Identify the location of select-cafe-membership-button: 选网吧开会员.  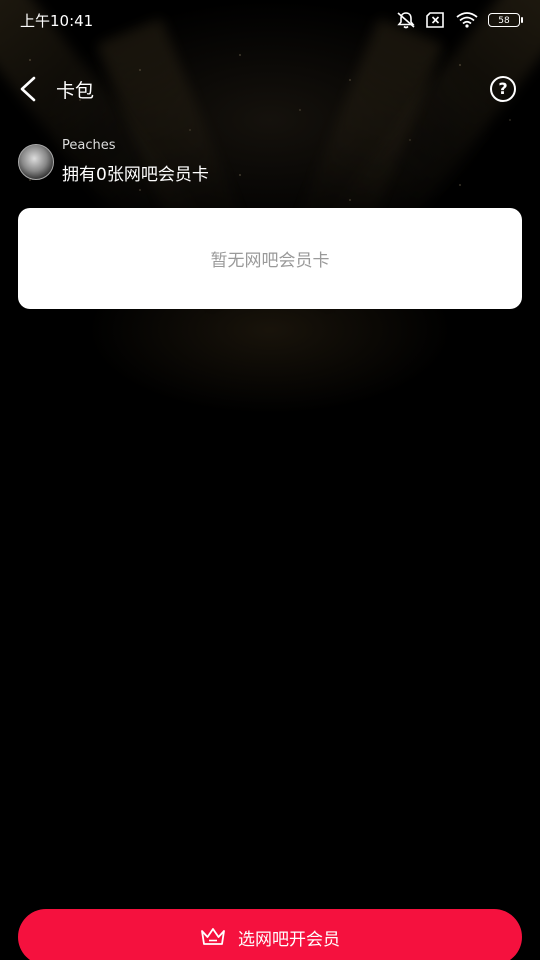
(270, 934).